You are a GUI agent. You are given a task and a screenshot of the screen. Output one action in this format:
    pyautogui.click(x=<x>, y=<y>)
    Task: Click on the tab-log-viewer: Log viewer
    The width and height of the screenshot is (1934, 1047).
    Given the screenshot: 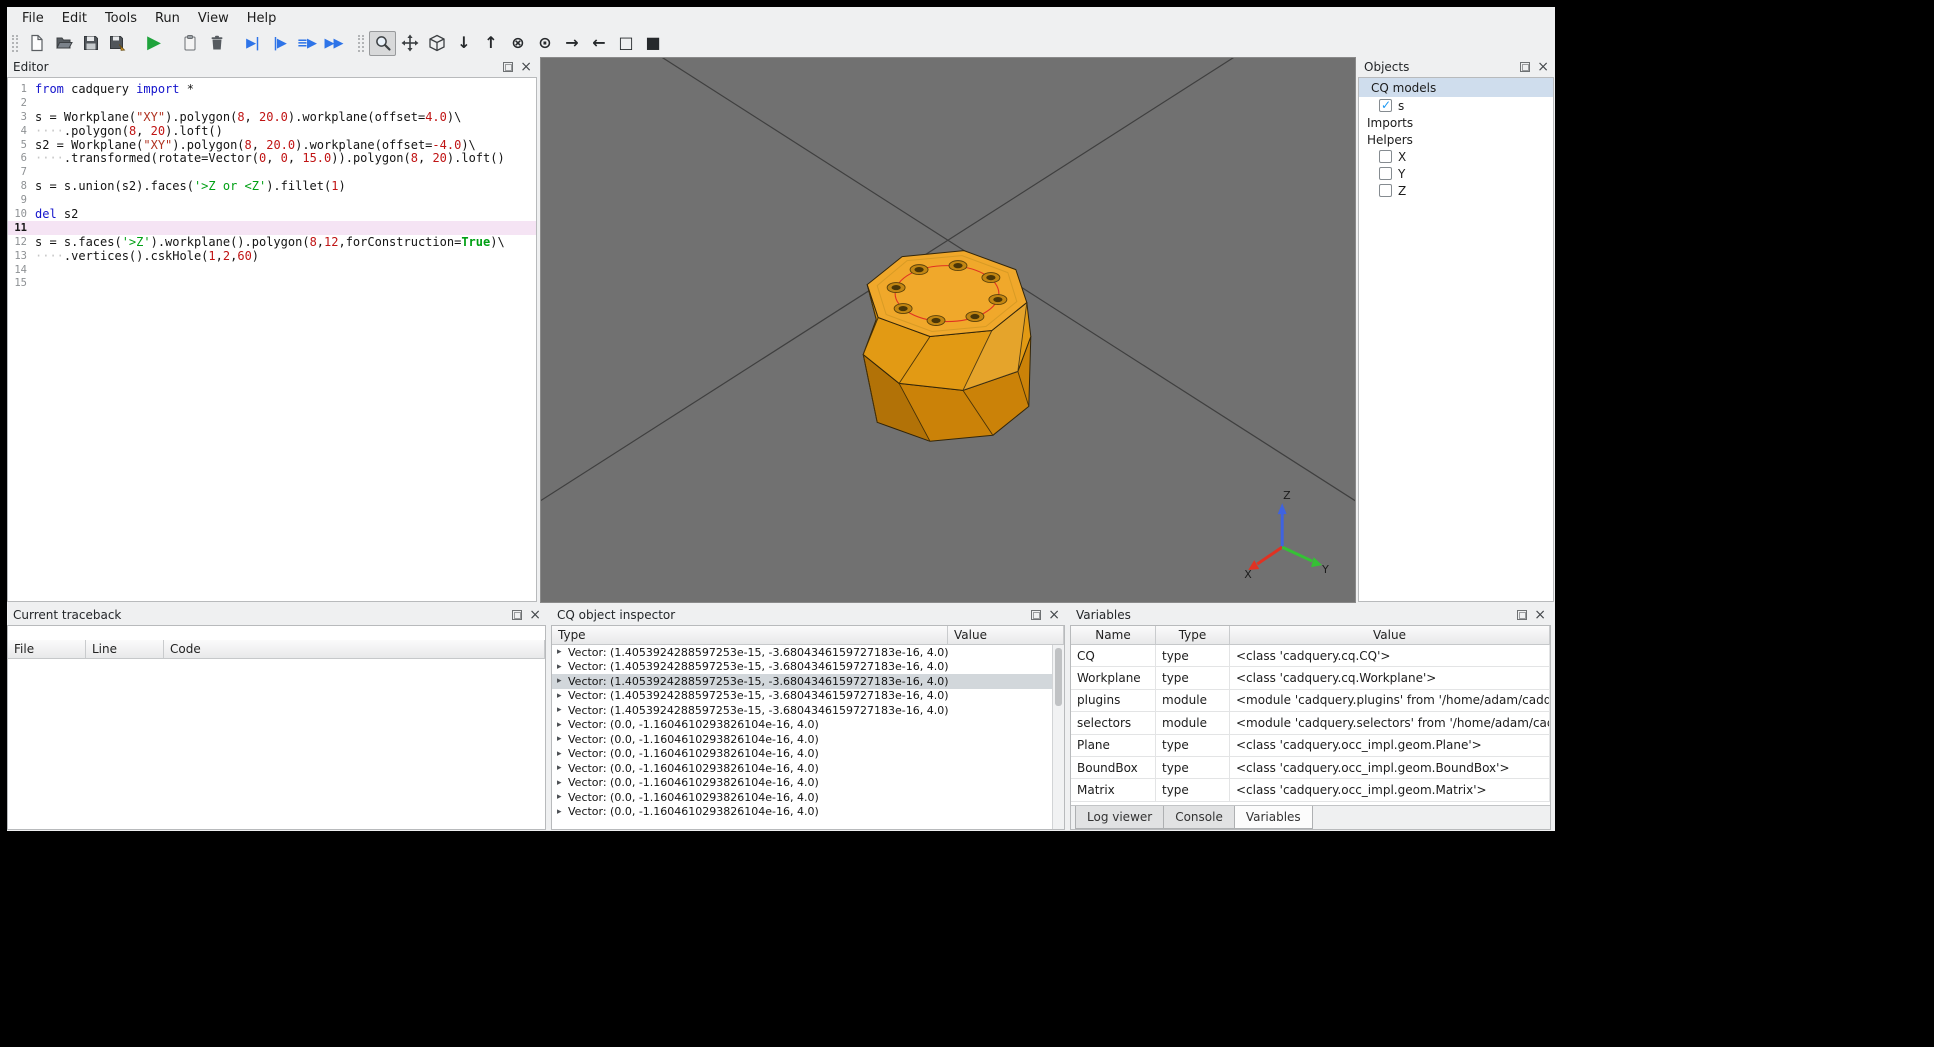 What is the action you would take?
    pyautogui.click(x=1120, y=817)
    